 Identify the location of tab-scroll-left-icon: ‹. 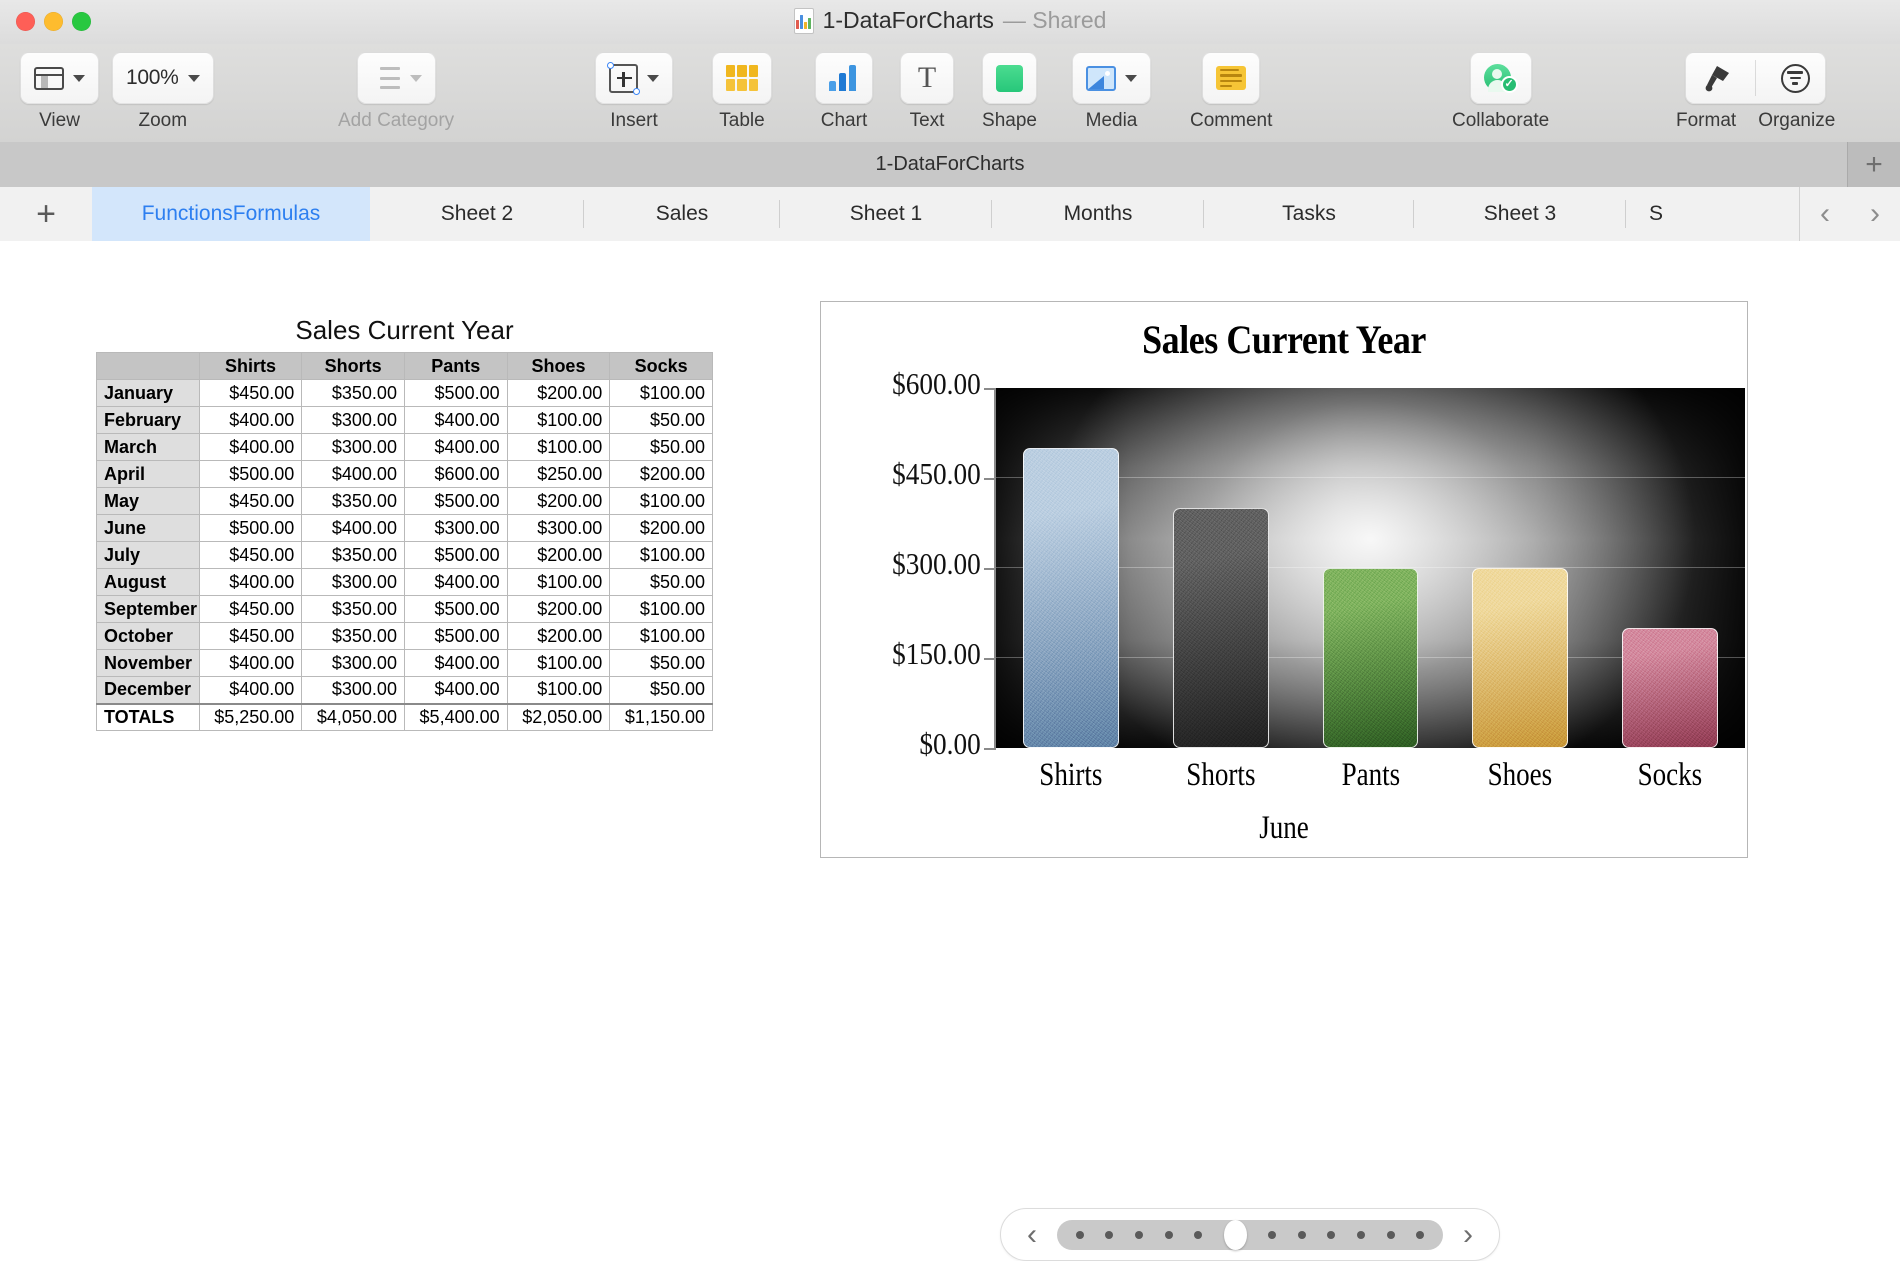
(1825, 214).